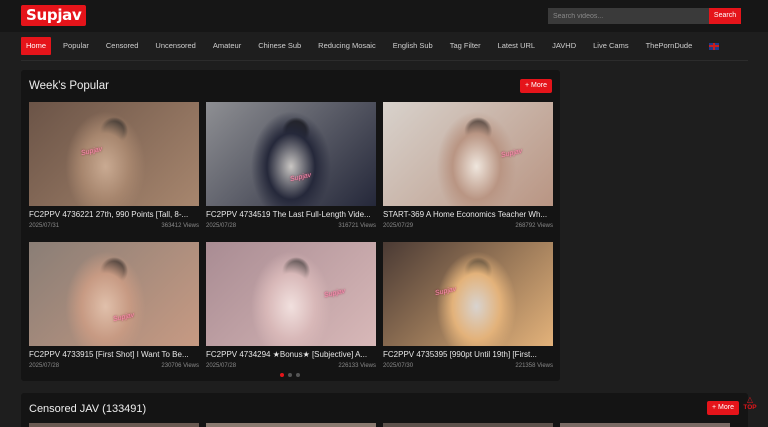  What do you see at coordinates (347, 46) in the screenshot?
I see `nav-item-reducing-mosaic: Reducing Mosaic` at bounding box center [347, 46].